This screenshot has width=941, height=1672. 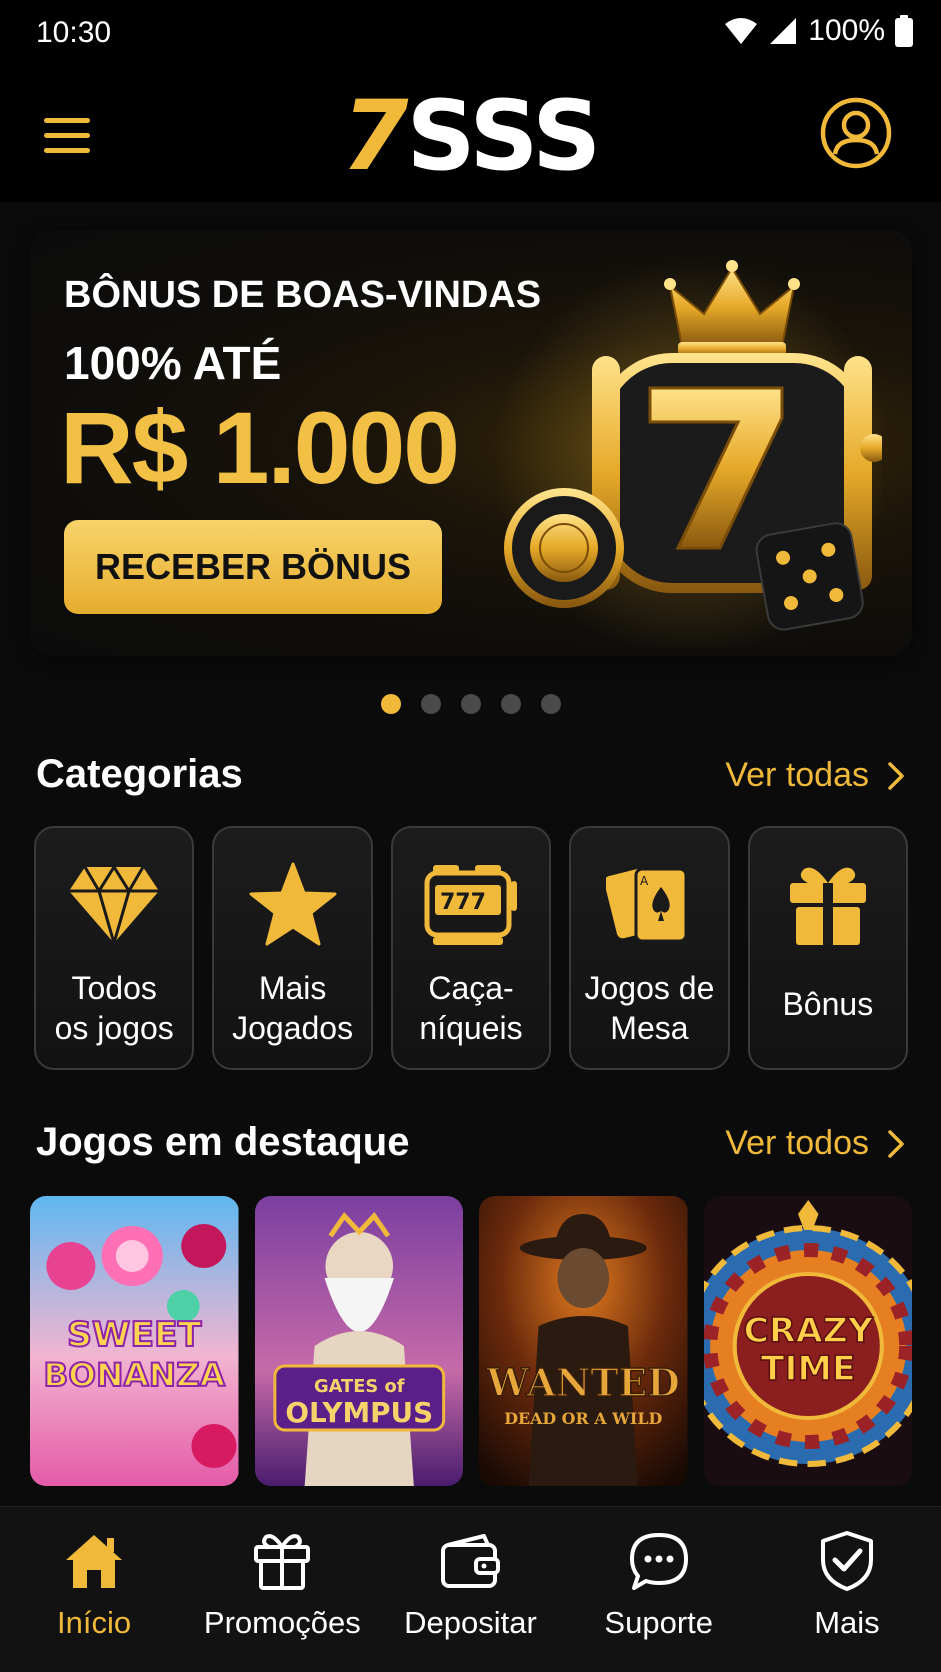 I want to click on nav-label: Depositar, so click(x=470, y=1622).